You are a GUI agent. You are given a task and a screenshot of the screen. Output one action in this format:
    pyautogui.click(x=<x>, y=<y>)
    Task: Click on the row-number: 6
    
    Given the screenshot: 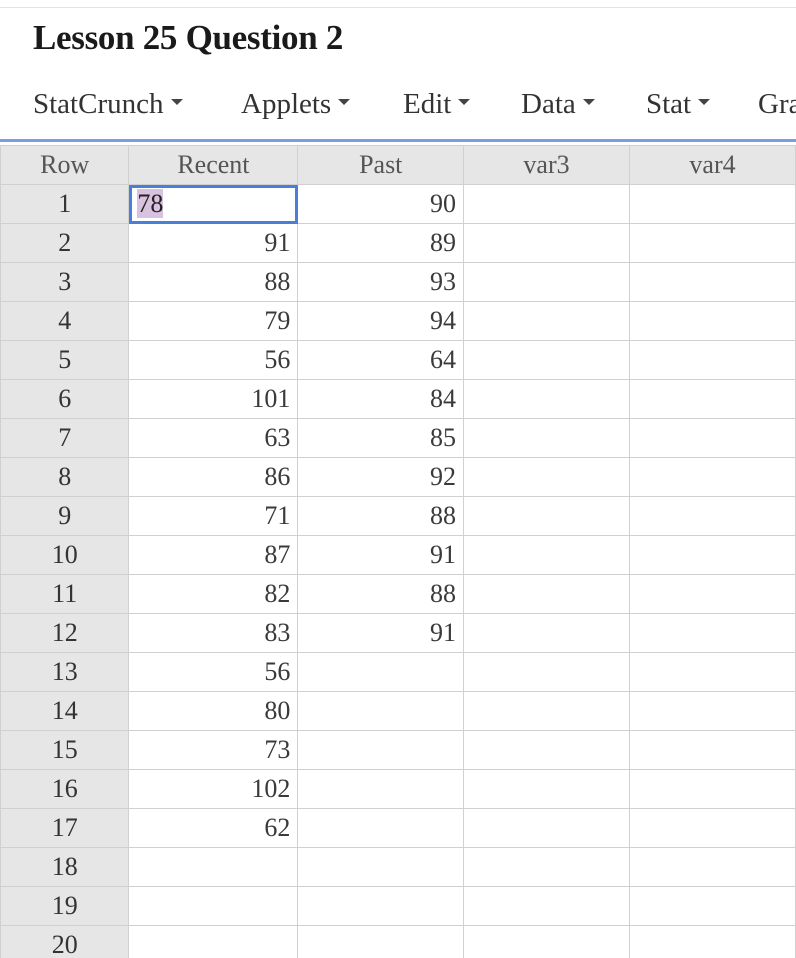 What is the action you would take?
    pyautogui.click(x=65, y=399)
    